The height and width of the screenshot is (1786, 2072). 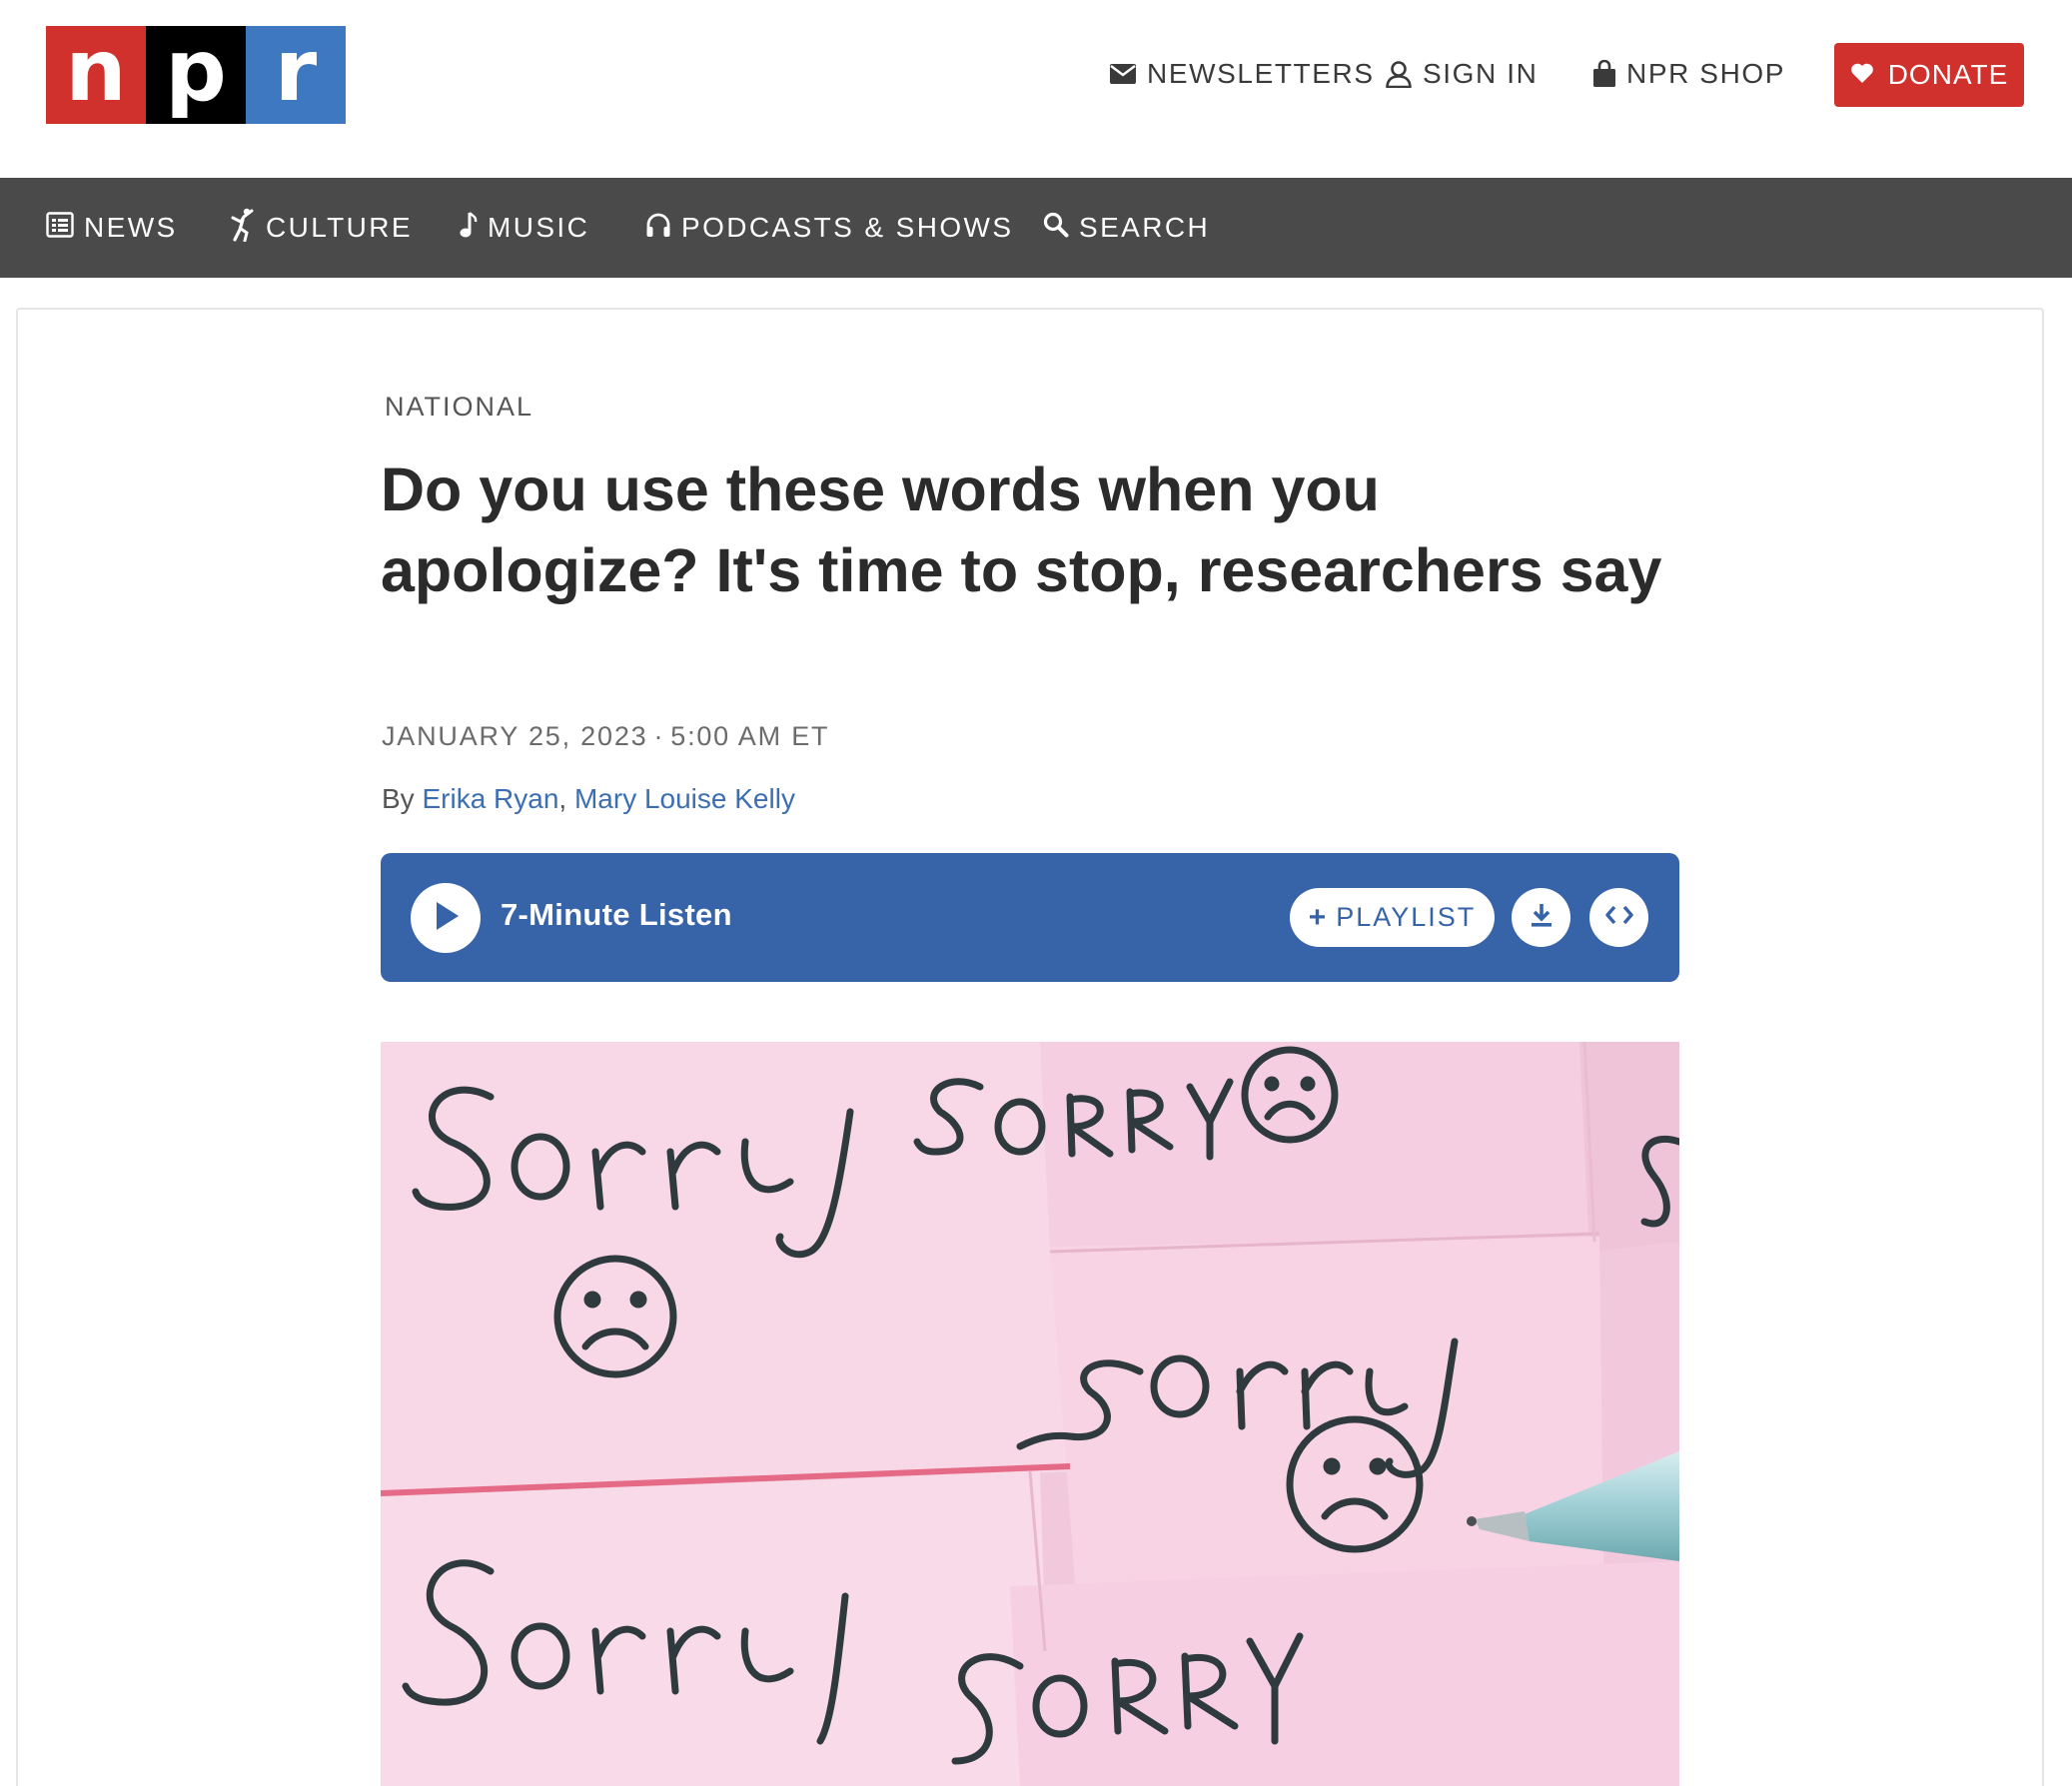 I want to click on sign-in-label: SIGN IN, so click(x=1481, y=73).